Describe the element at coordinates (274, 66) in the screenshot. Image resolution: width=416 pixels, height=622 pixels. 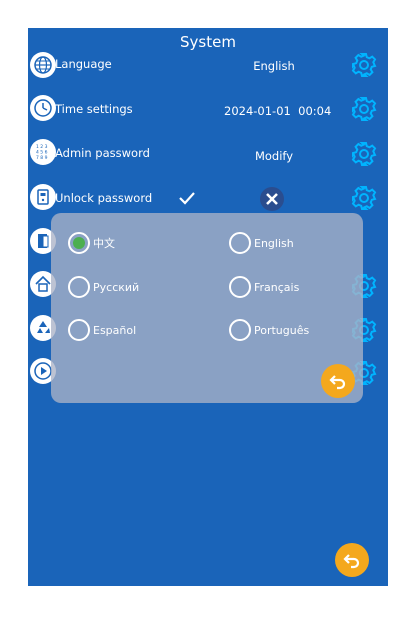
I see `language-value: English` at that location.